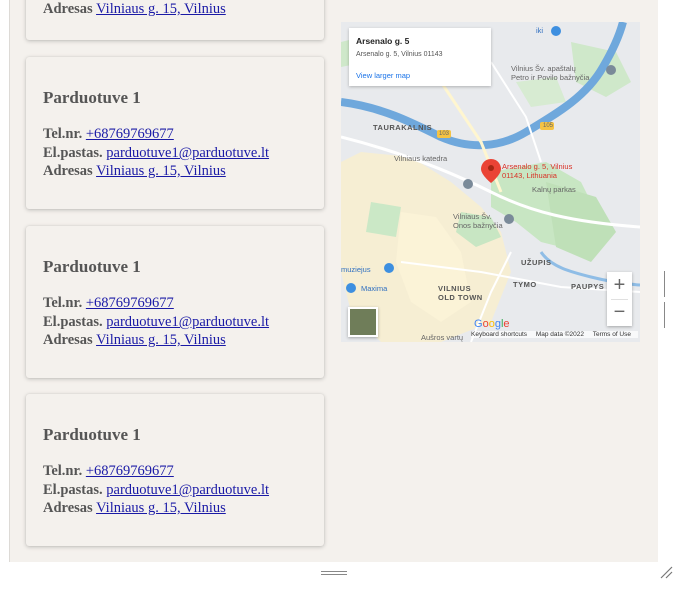  I want to click on scroll-grip-icon, so click(666, 299).